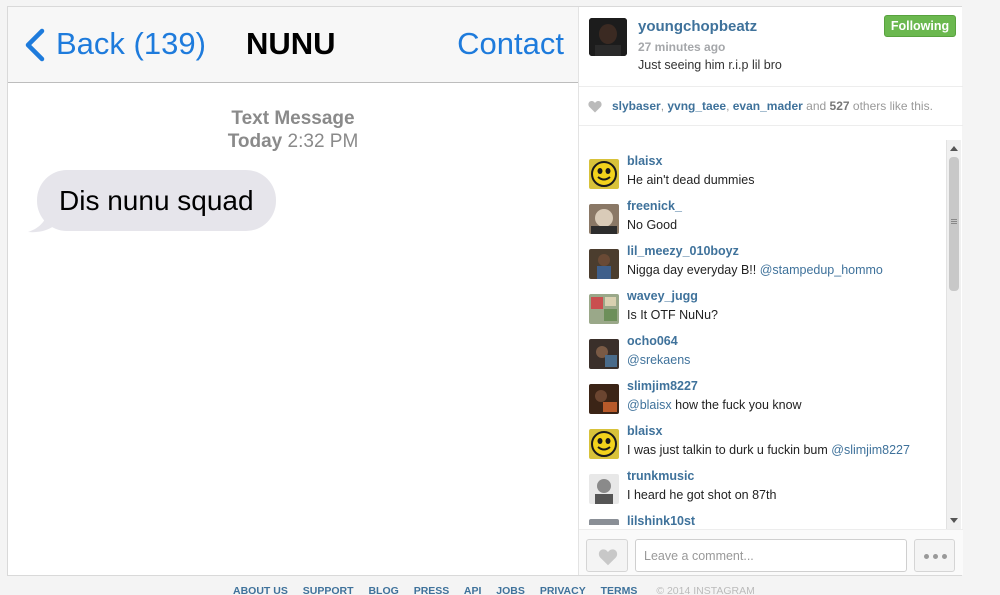  I want to click on comment-body: Is It OTF NuNu?, so click(672, 315).